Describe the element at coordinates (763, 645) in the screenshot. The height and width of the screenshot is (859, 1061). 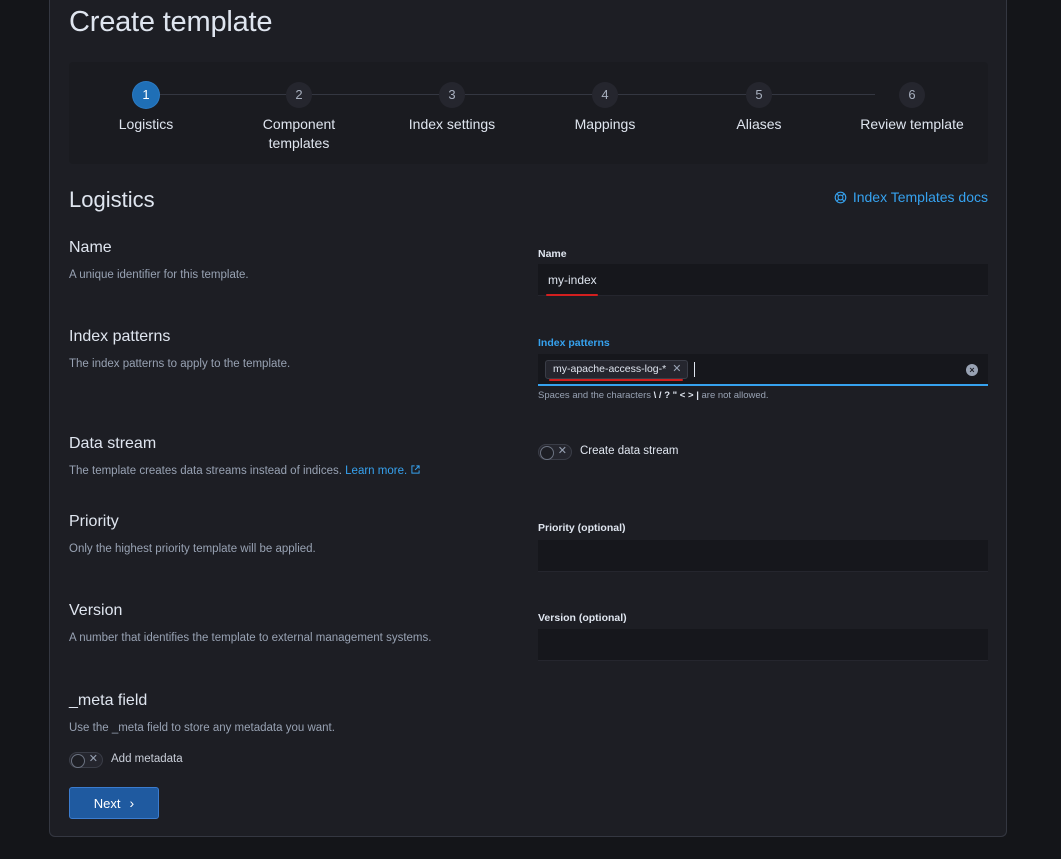
I see `version-input` at that location.